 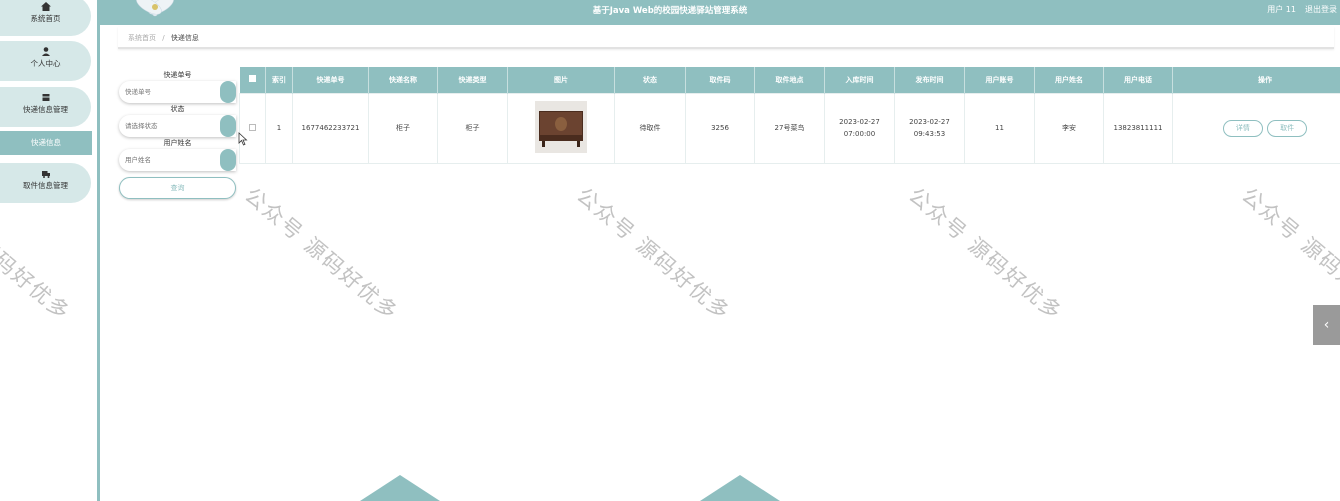 I want to click on sidebar-item-profile: 个人中心, so click(x=45, y=61).